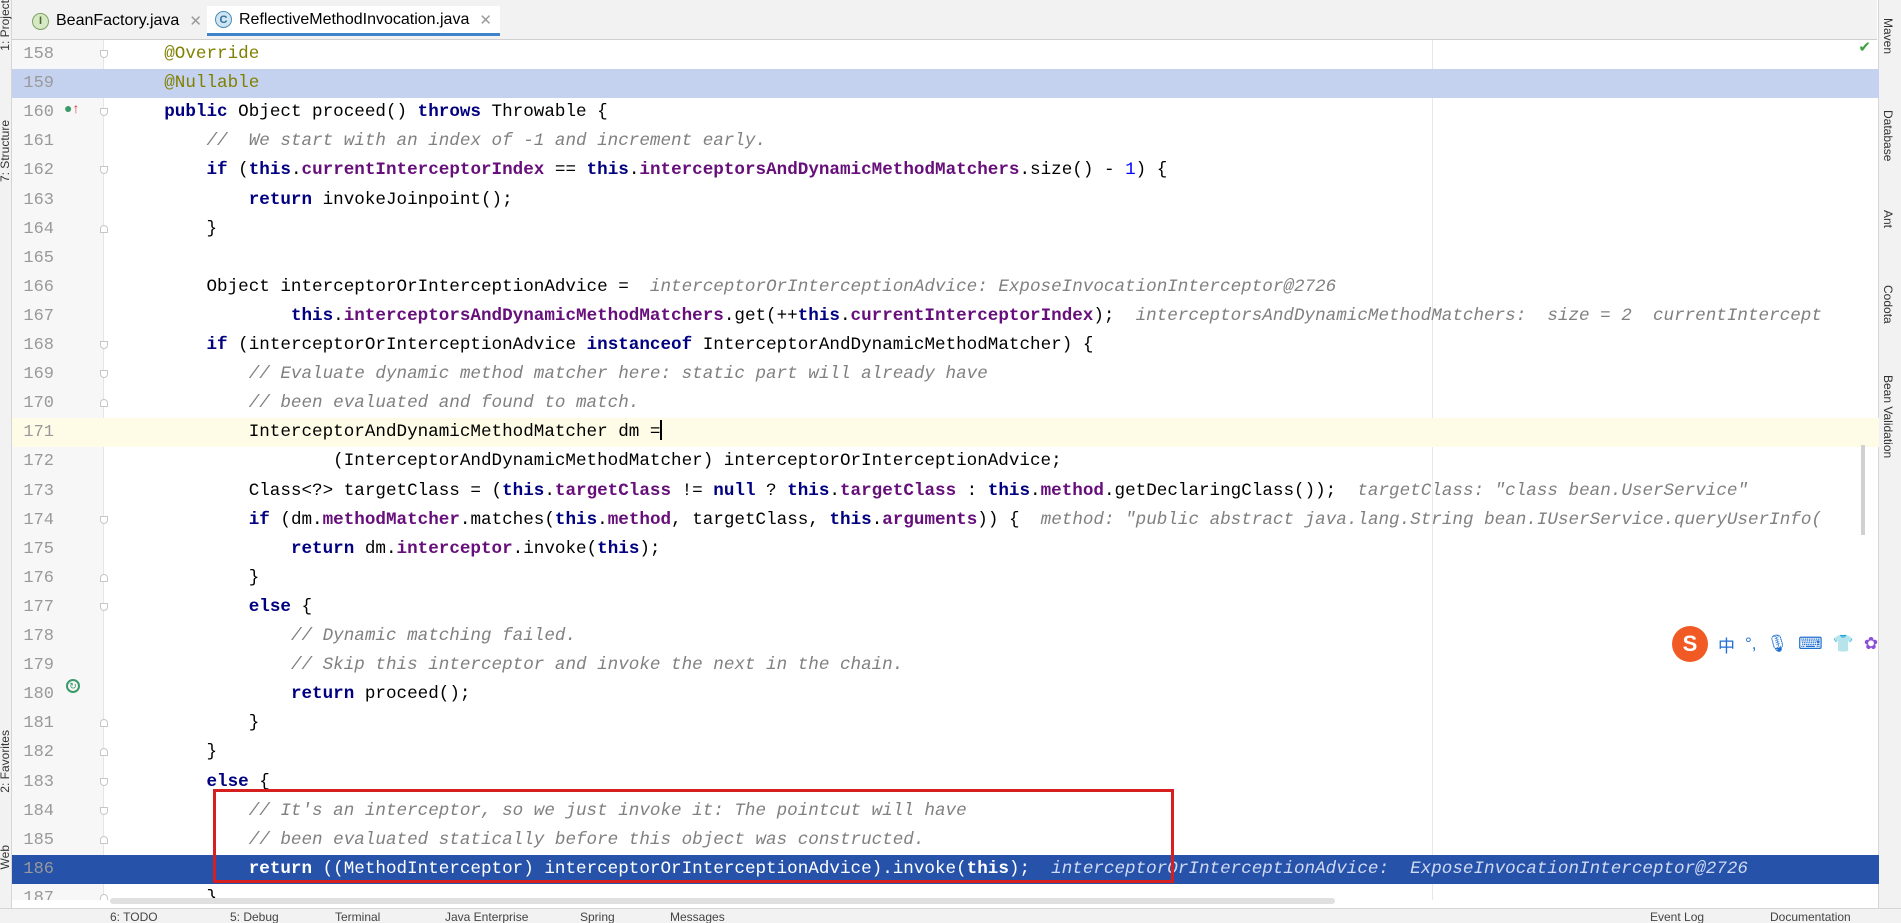 The image size is (1901, 923). What do you see at coordinates (33, 892) in the screenshot?
I see `line-number: 187` at bounding box center [33, 892].